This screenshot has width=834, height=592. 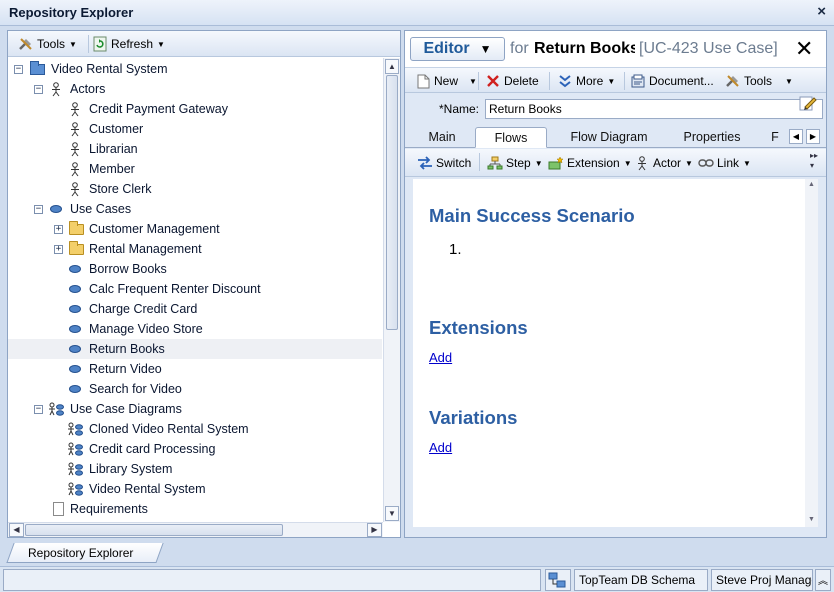 I want to click on tree-item-actor: Member, so click(x=195, y=169).